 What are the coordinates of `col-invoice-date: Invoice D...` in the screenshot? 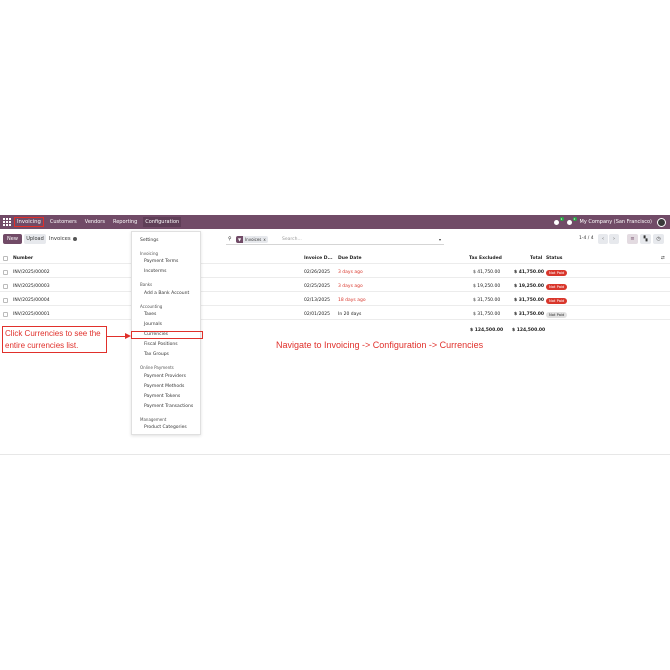 It's located at (318, 258).